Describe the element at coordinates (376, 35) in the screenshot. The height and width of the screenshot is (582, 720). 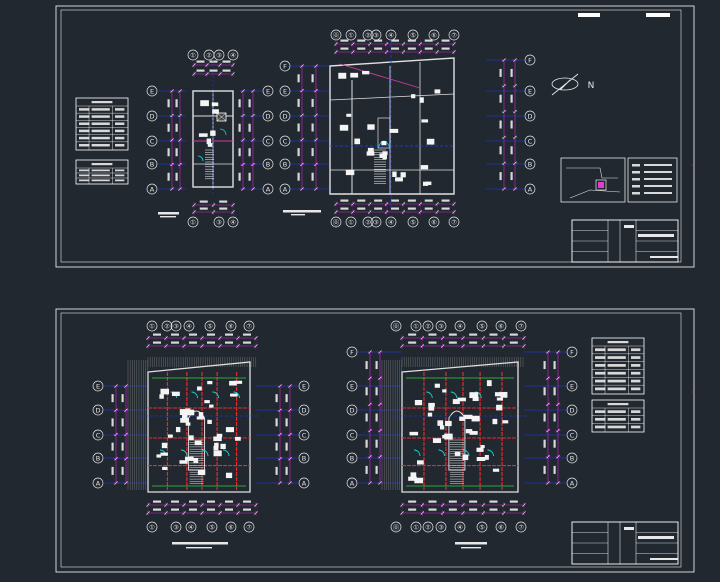
I see `axis-label: ③` at that location.